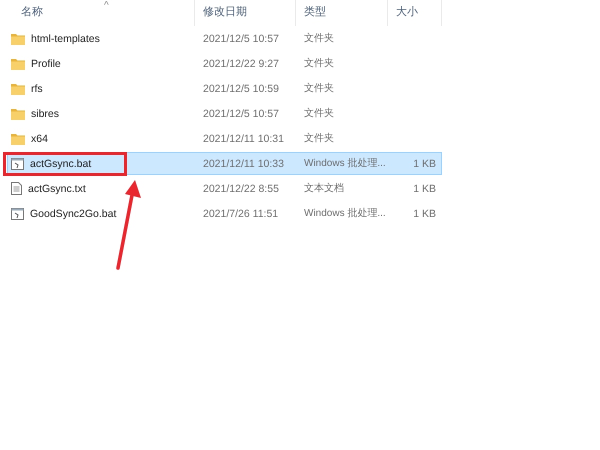  I want to click on text-file-icon, so click(16, 188).